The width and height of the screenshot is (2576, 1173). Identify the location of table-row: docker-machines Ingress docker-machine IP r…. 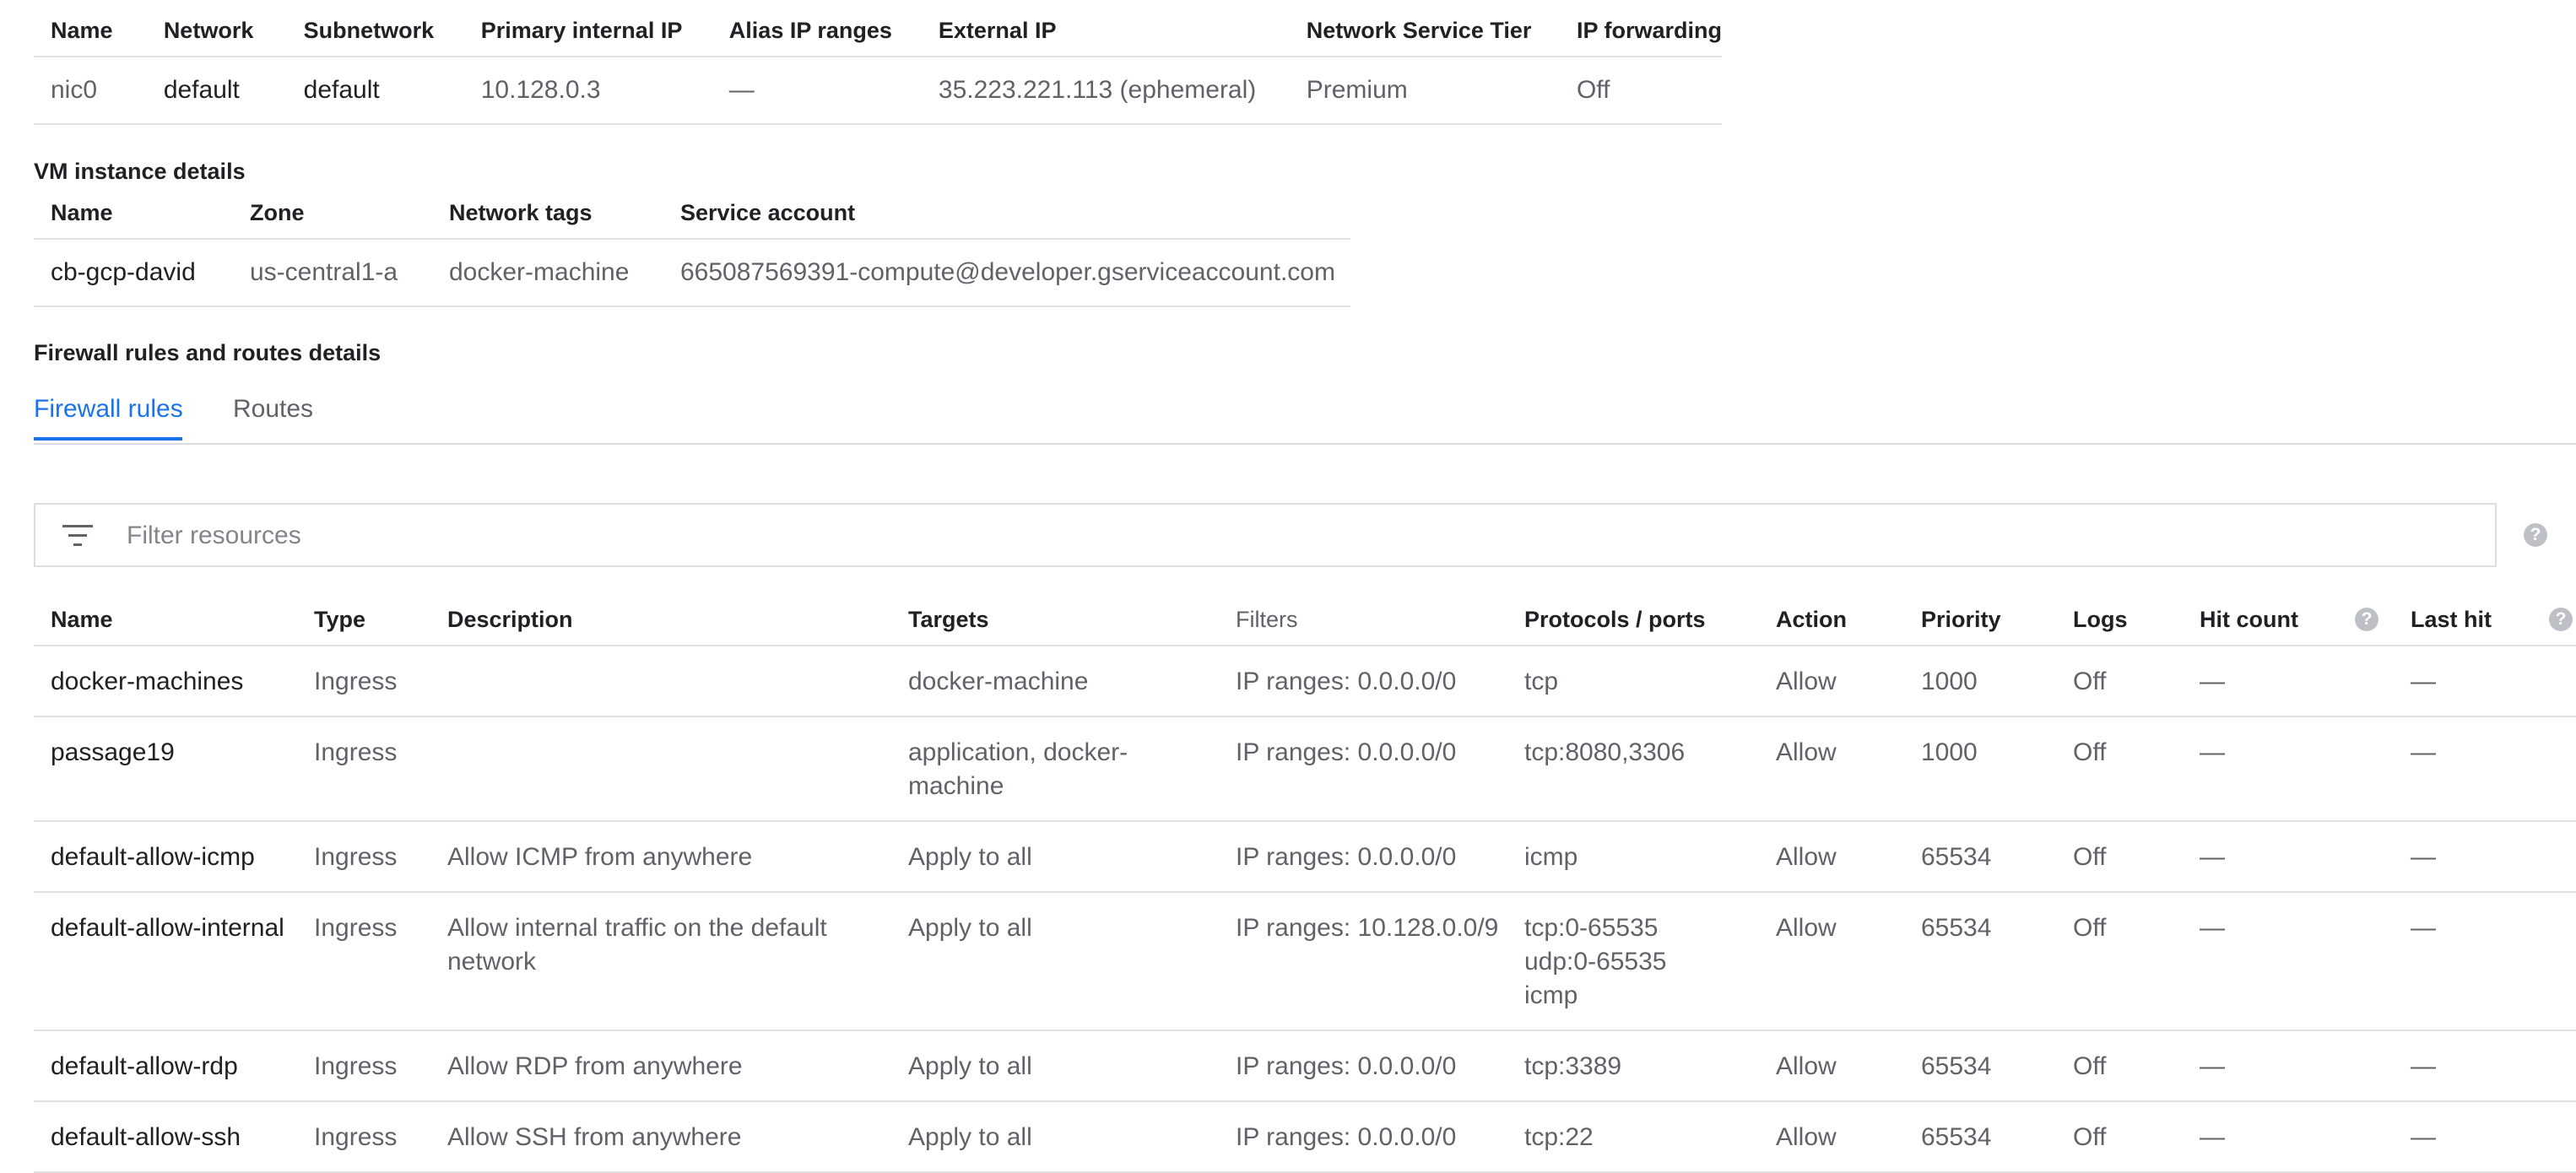
(1305, 681).